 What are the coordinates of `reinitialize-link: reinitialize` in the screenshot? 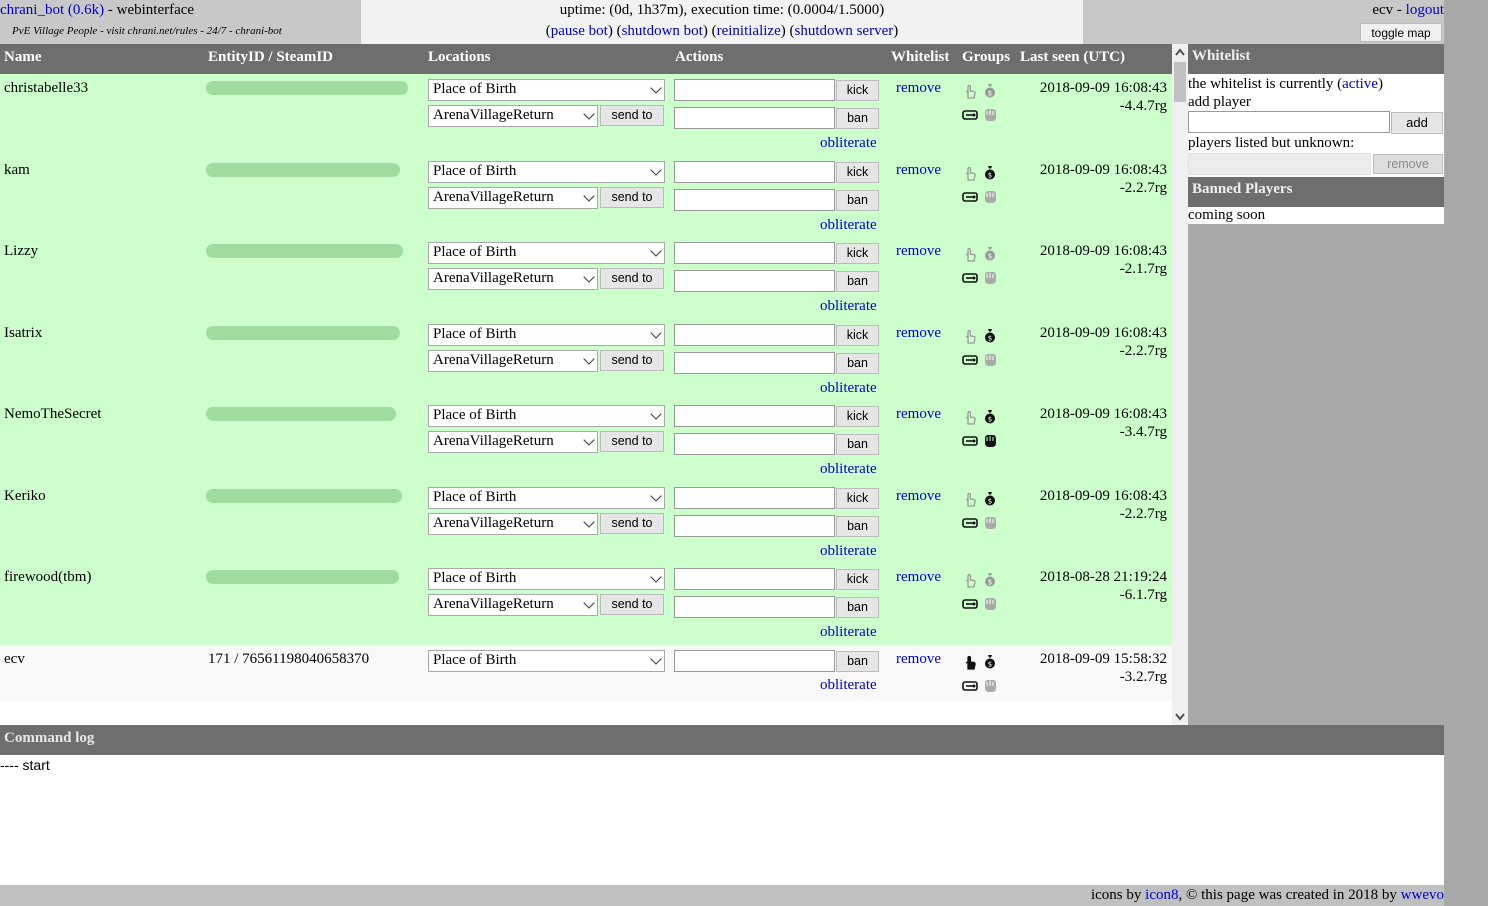 It's located at (749, 31).